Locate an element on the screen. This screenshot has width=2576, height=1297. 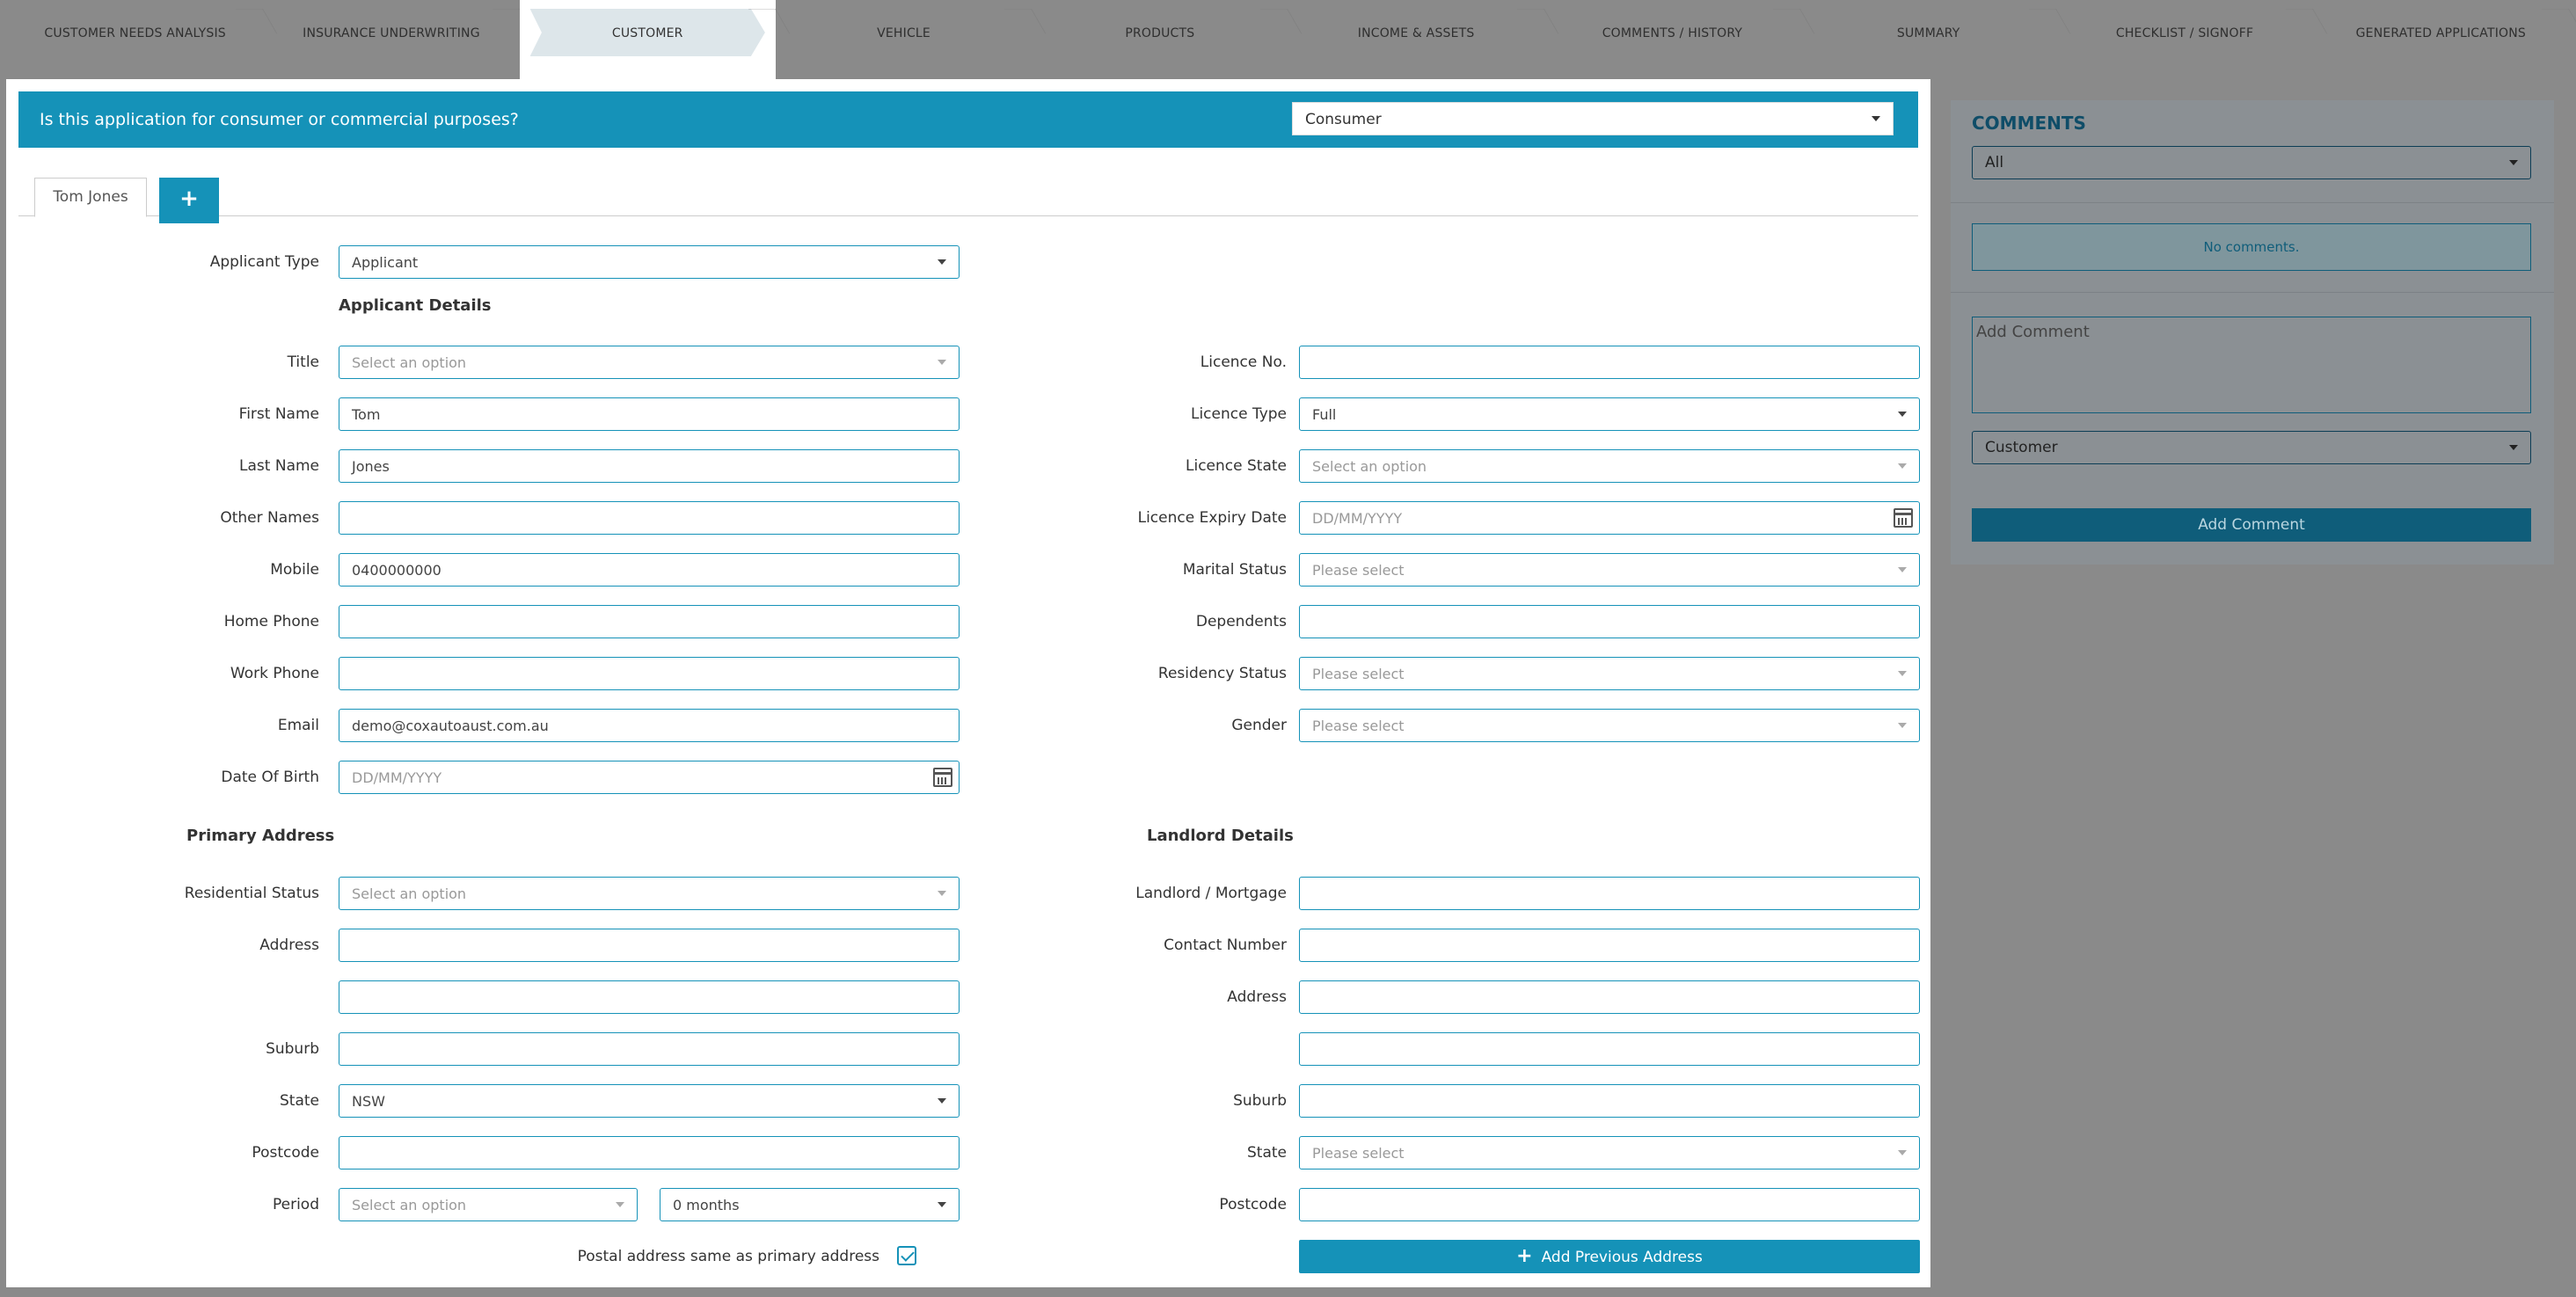
landlord-mortgage-label: Landlord / Mortgage is located at coordinates (1211, 893).